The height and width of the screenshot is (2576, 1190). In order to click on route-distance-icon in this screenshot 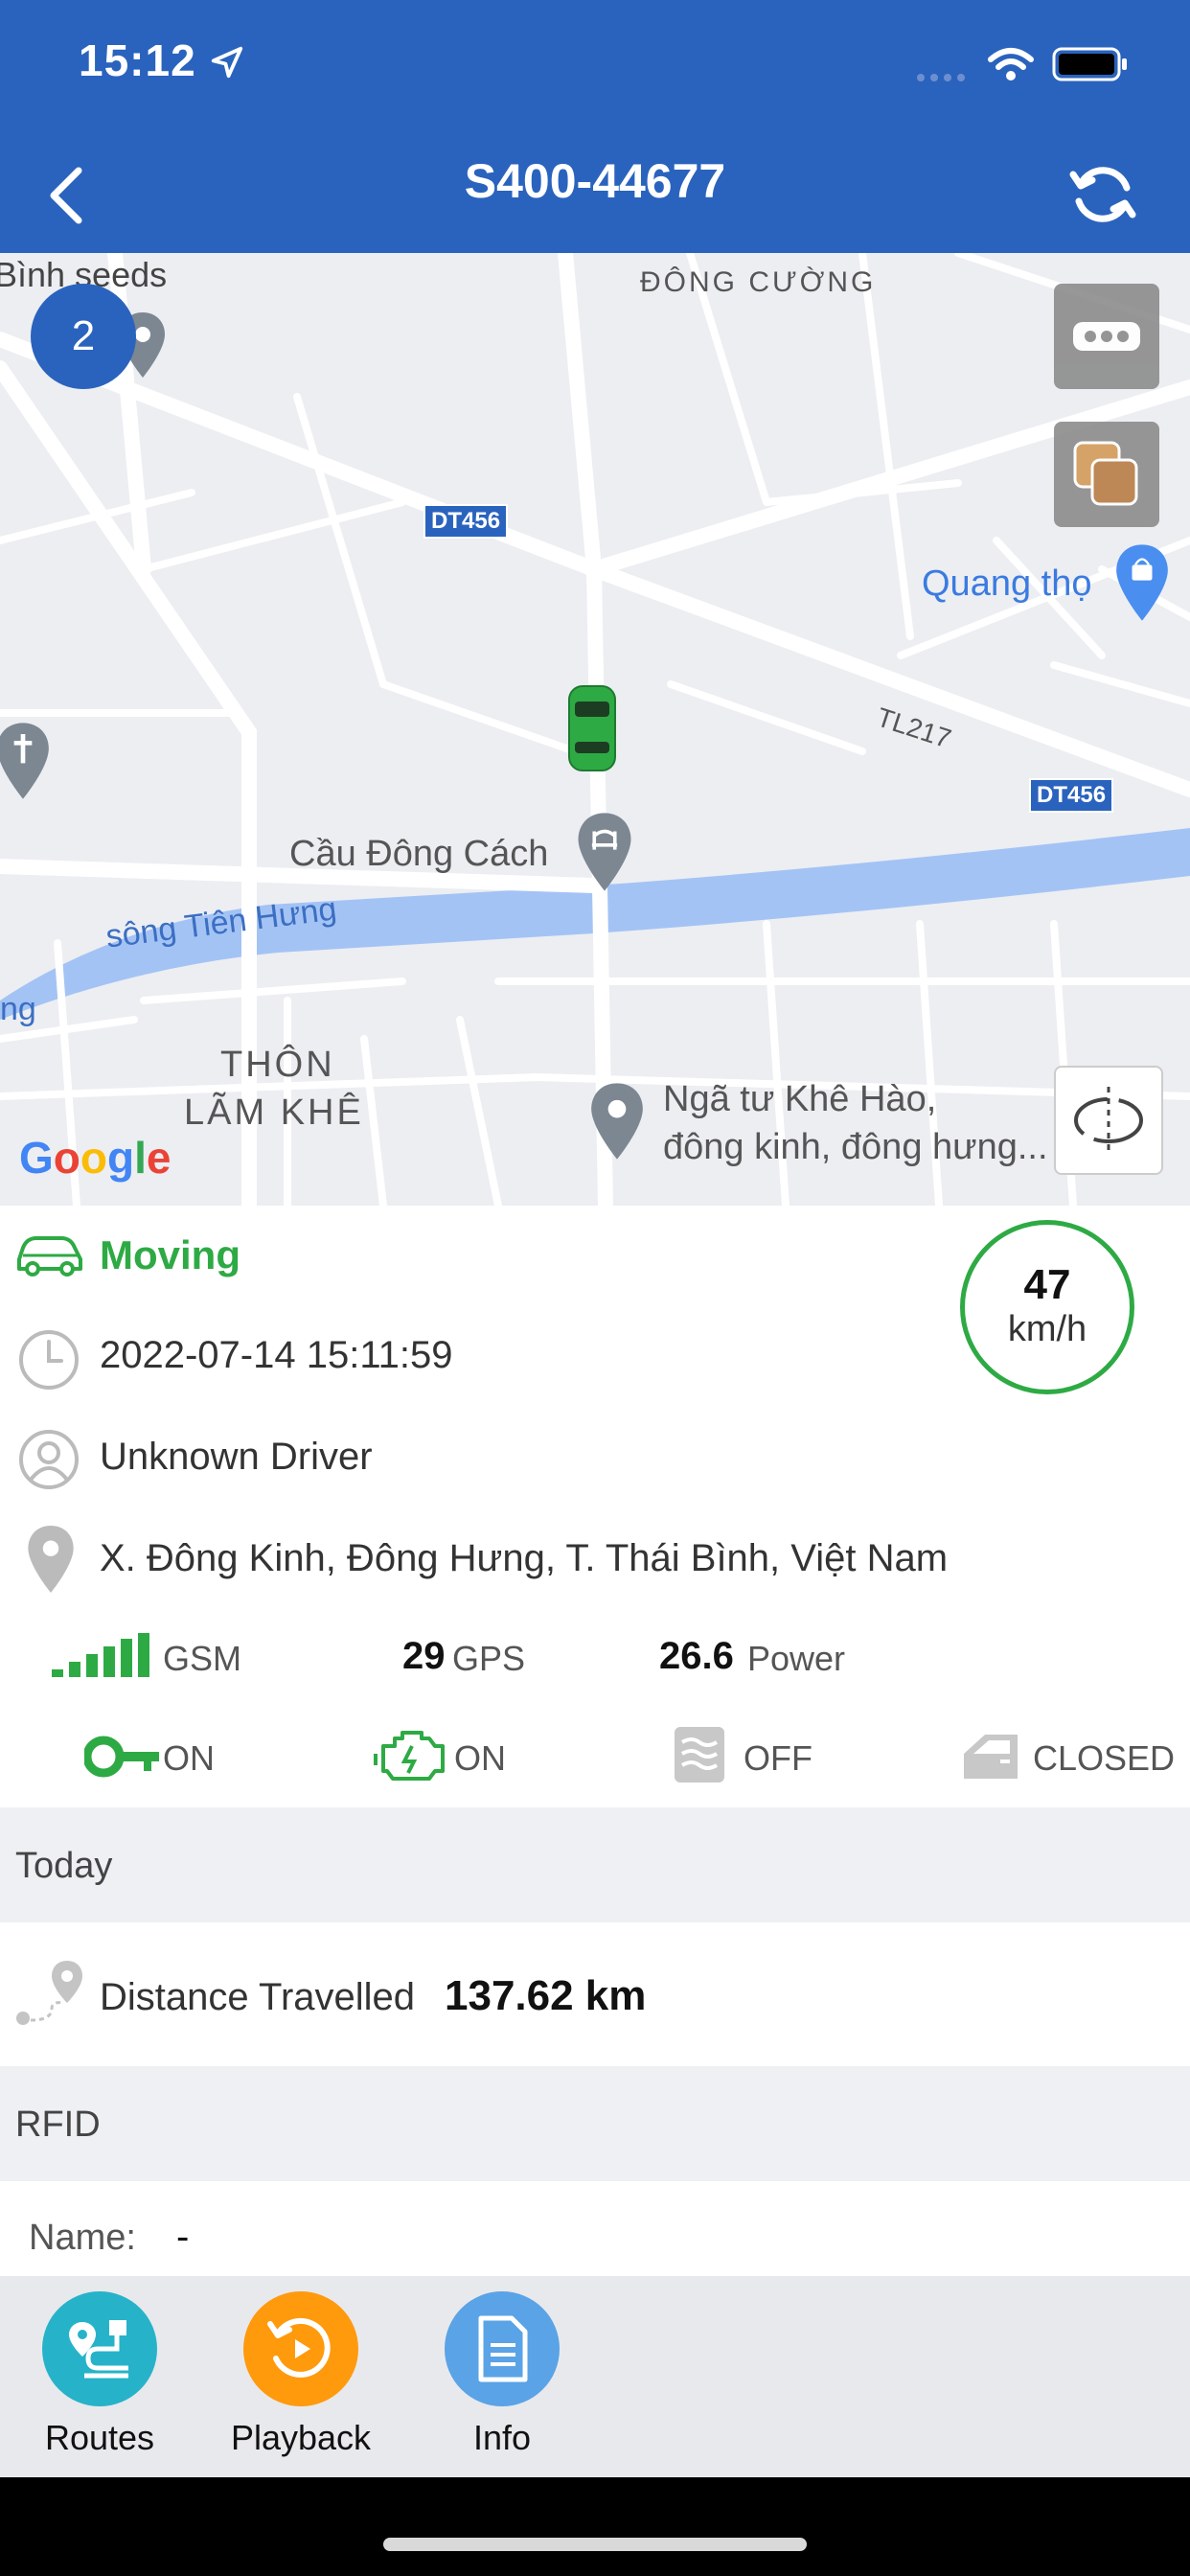, I will do `click(49, 1993)`.